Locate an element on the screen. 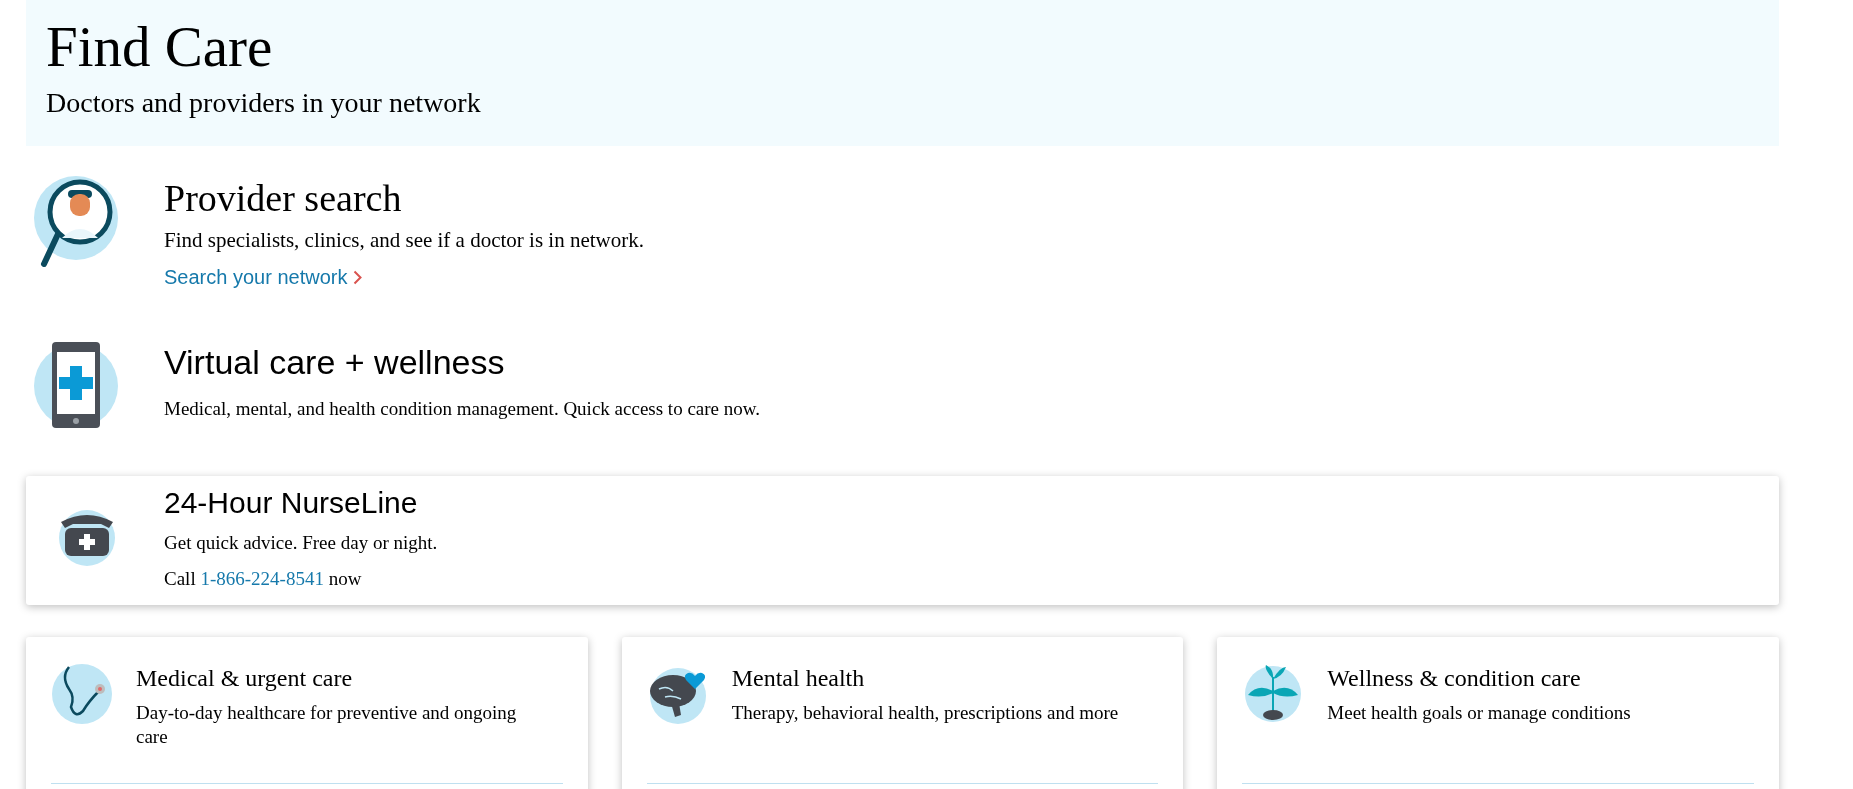 Image resolution: width=1853 pixels, height=789 pixels. card-description: Meet health goals or manage conditions is located at coordinates (1479, 713).